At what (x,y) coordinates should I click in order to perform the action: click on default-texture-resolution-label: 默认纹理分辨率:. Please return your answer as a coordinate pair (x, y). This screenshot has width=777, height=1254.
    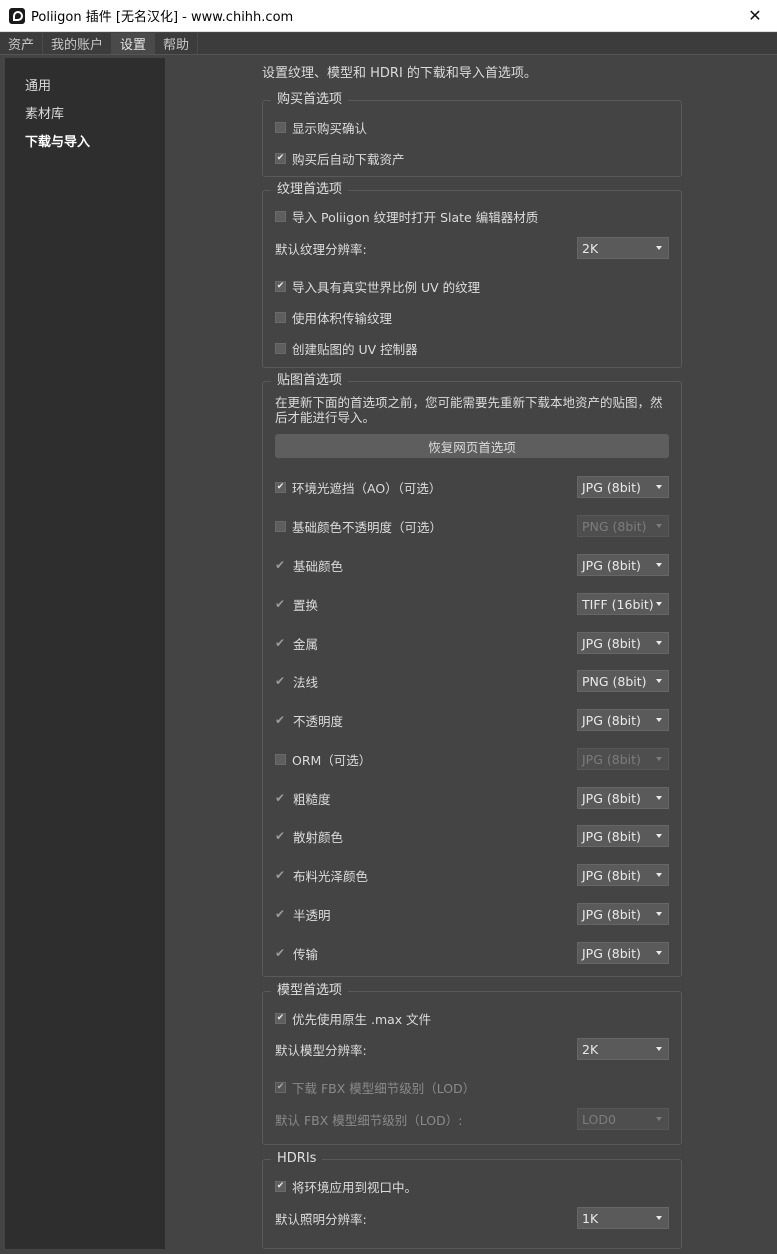
    Looking at the image, I should click on (321, 249).